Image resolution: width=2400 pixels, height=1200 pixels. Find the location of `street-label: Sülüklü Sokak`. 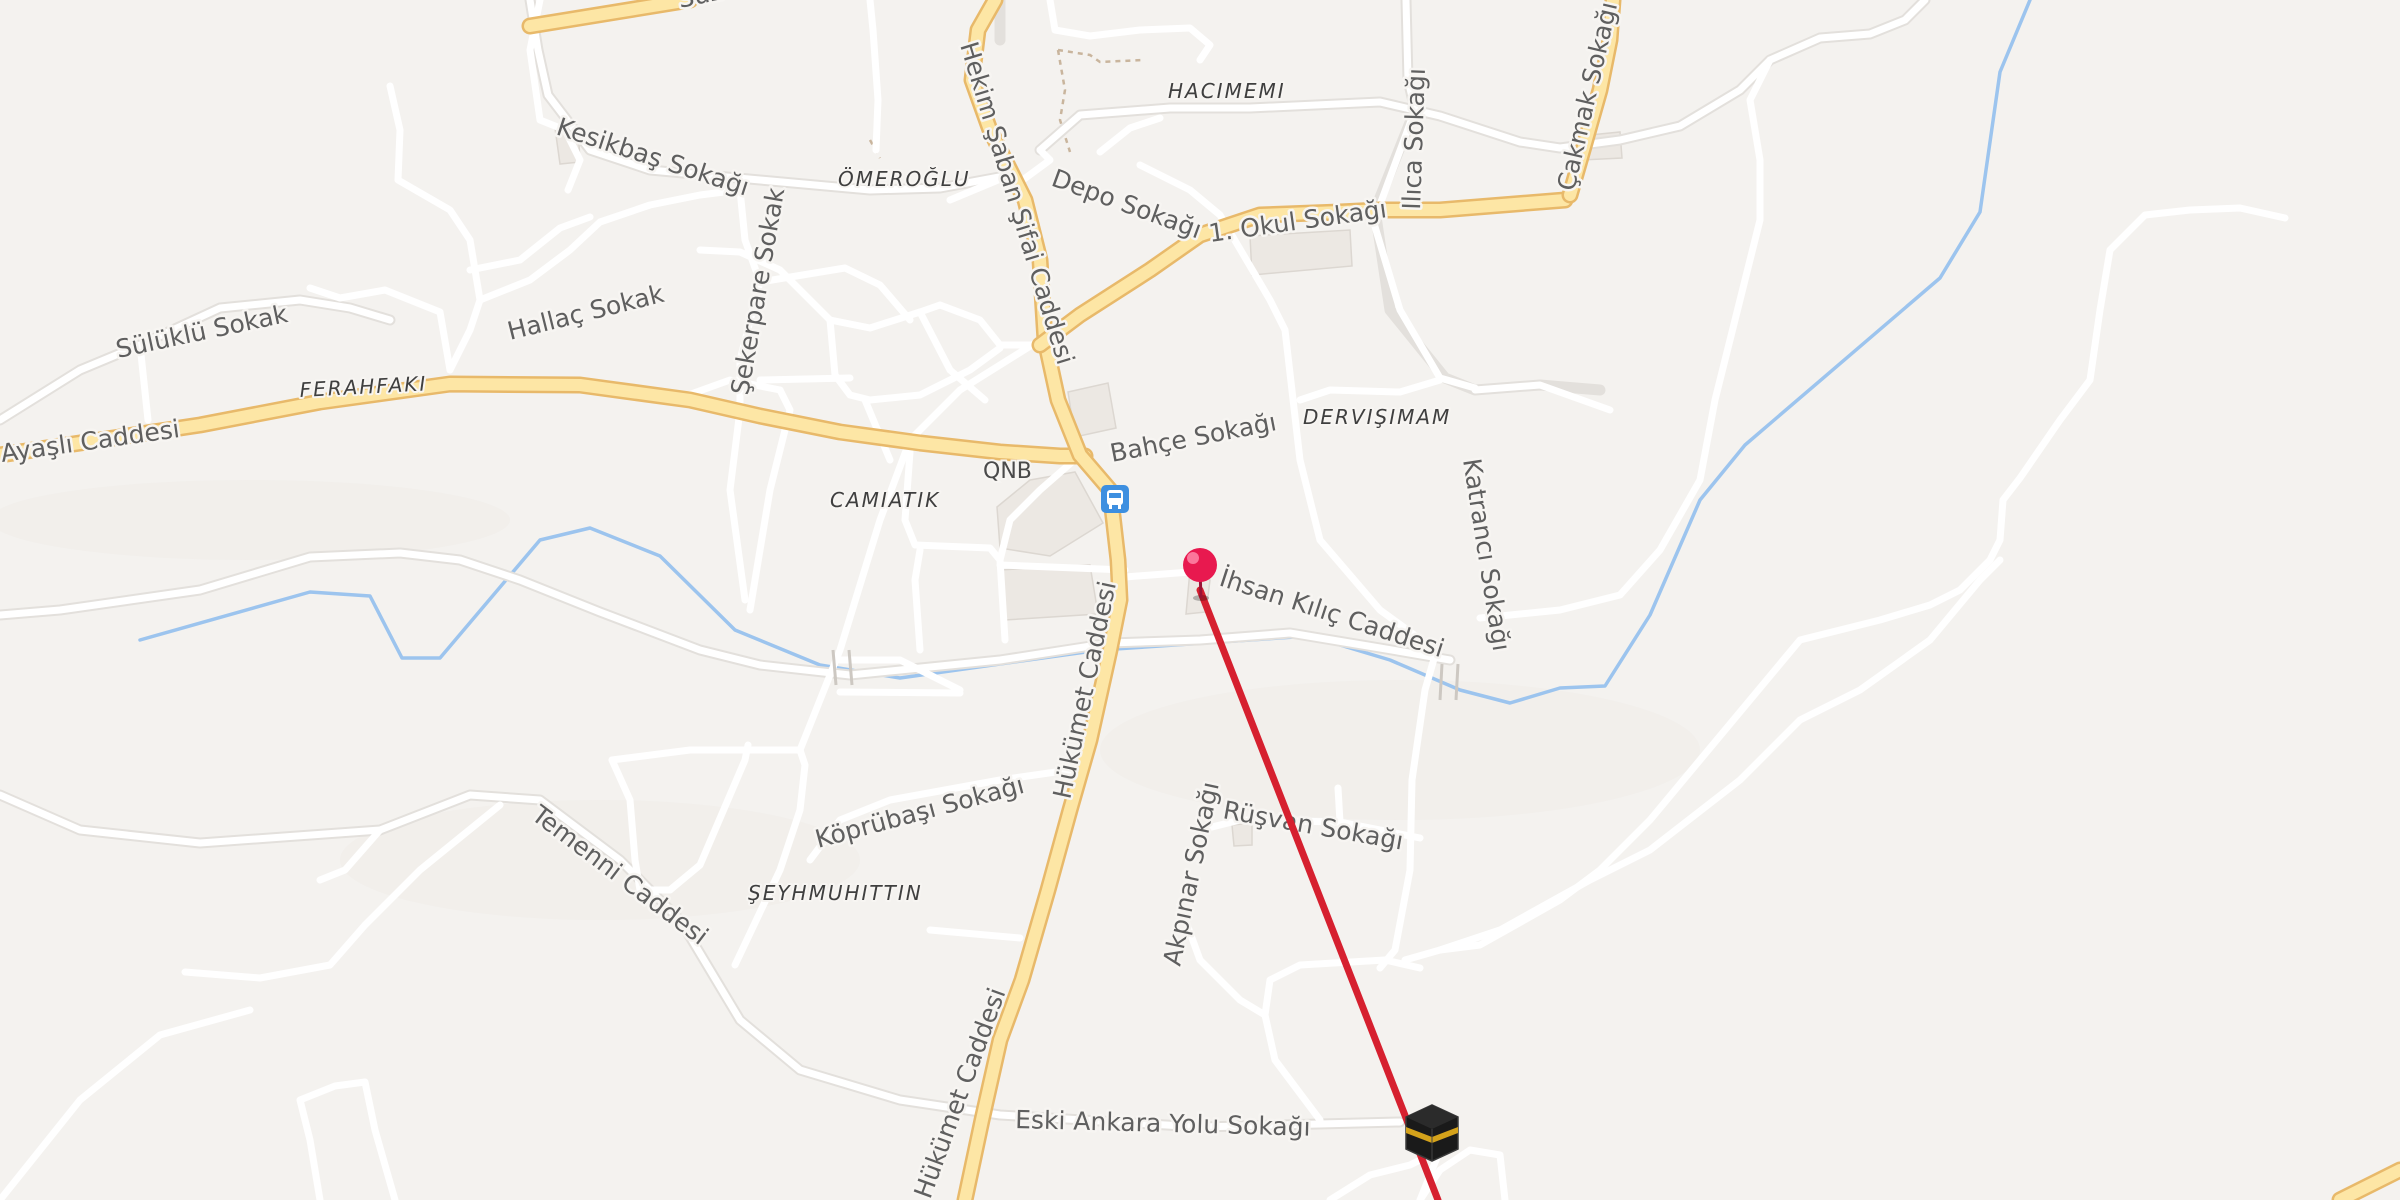

street-label: Sülüklü Sokak is located at coordinates (201, 331).